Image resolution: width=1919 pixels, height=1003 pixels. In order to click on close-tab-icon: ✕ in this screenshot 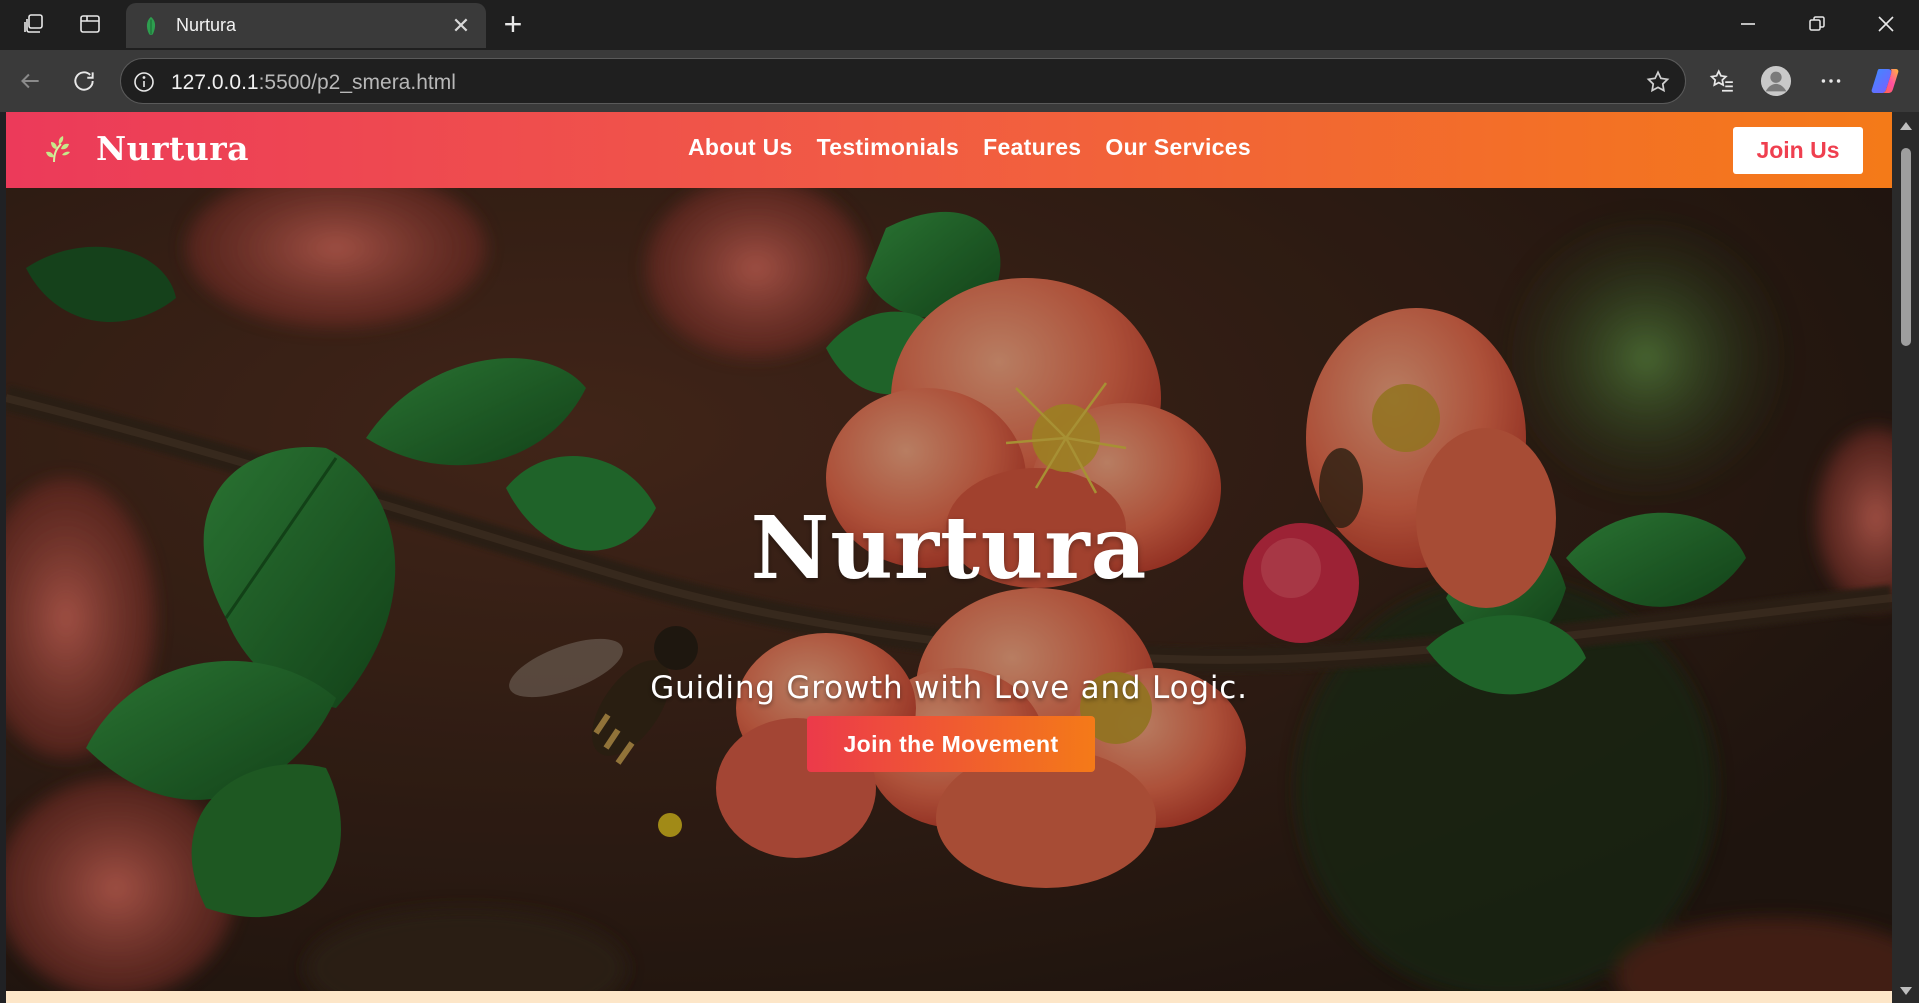, I will do `click(461, 25)`.